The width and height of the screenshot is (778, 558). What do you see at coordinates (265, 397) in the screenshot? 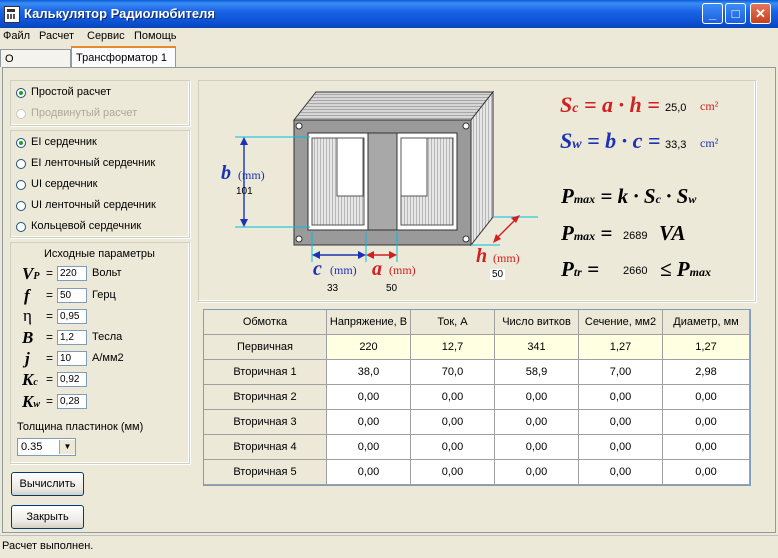
I see `table-row-header: Вторичная 2` at bounding box center [265, 397].